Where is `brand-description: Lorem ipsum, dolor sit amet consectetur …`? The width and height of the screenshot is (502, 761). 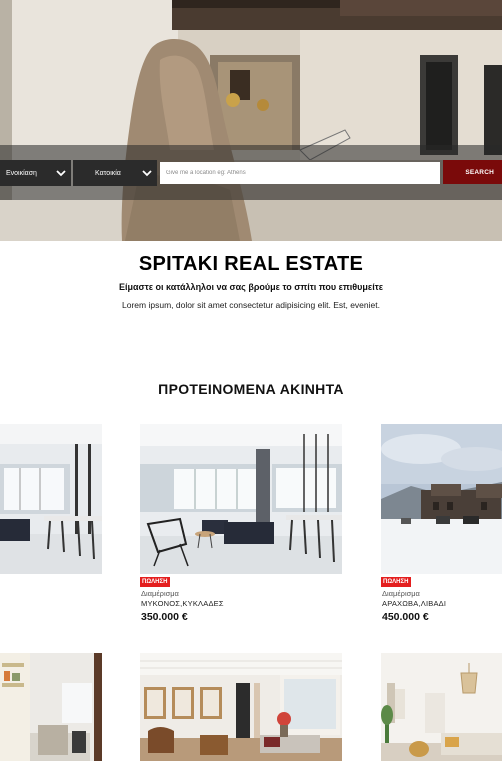 brand-description: Lorem ipsum, dolor sit amet consectetur … is located at coordinates (251, 305).